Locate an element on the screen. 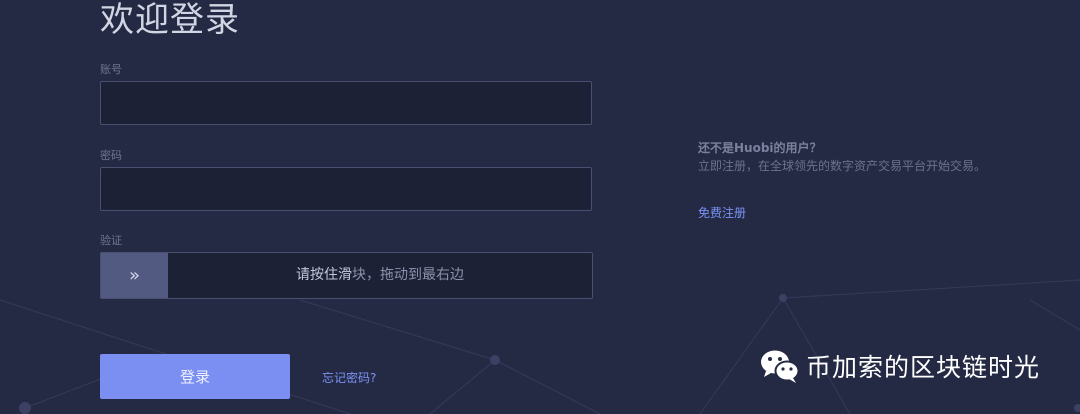 The height and width of the screenshot is (414, 1080). slider-instruction-rest: 块，拖动到最右边 is located at coordinates (408, 275).